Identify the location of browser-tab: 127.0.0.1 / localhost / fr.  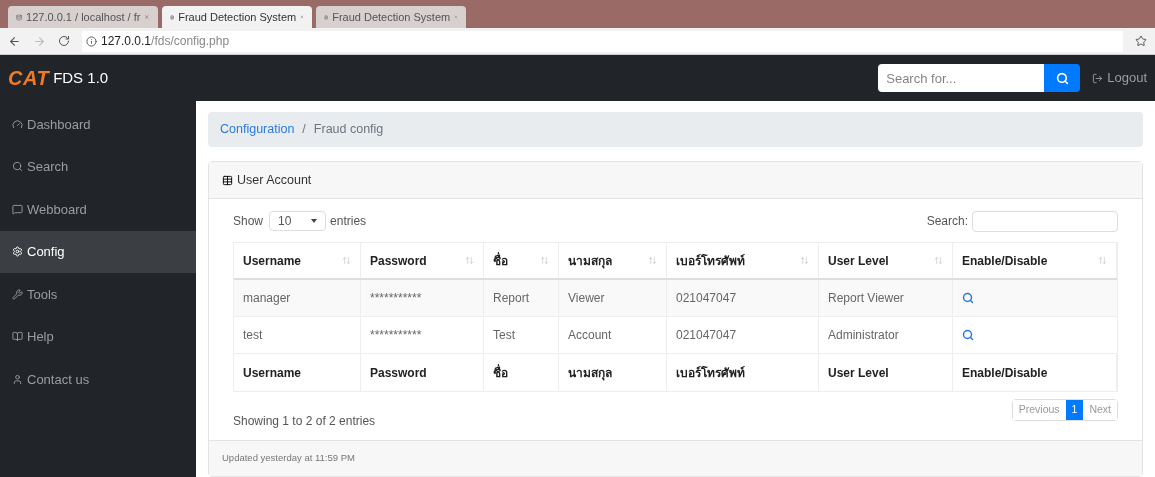
(83, 17).